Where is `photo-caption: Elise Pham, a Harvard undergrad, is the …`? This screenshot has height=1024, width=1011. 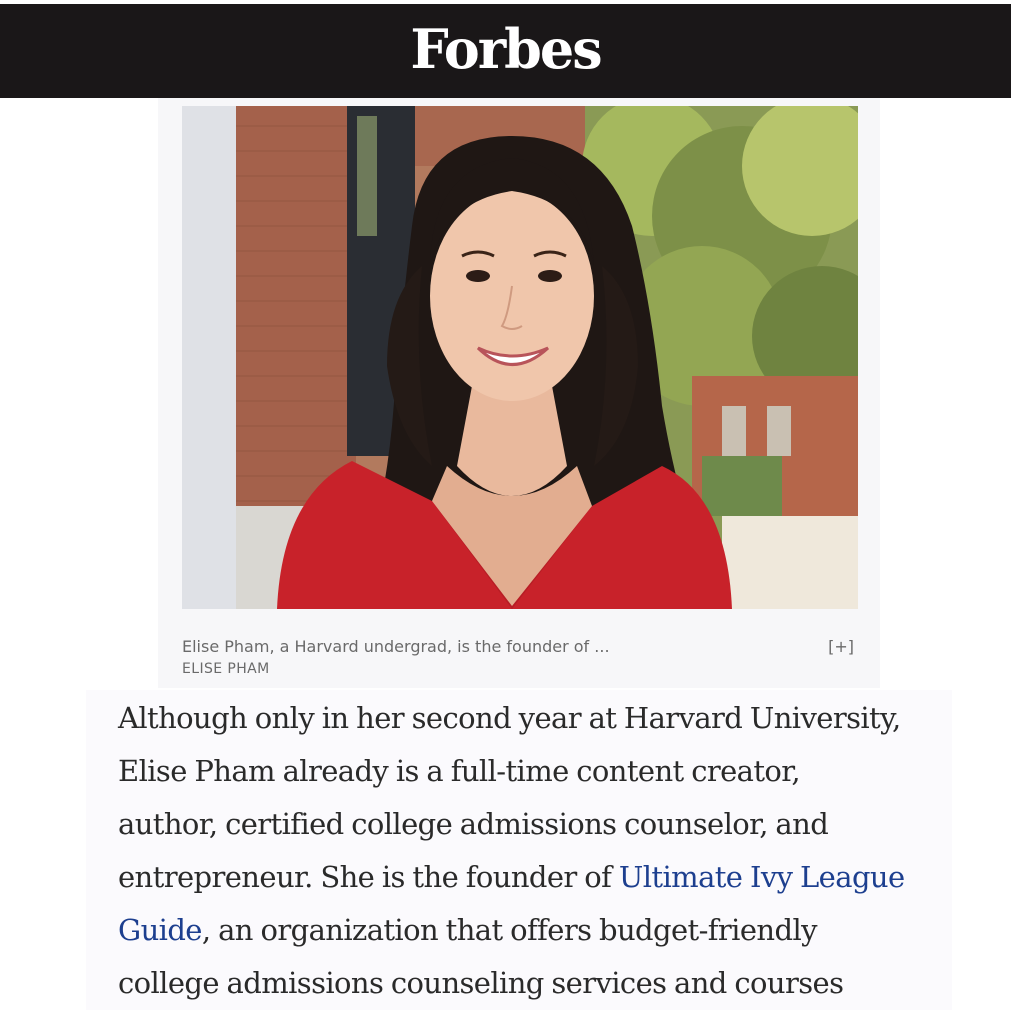 photo-caption: Elise Pham, a Harvard undergrad, is the … is located at coordinates (520, 658).